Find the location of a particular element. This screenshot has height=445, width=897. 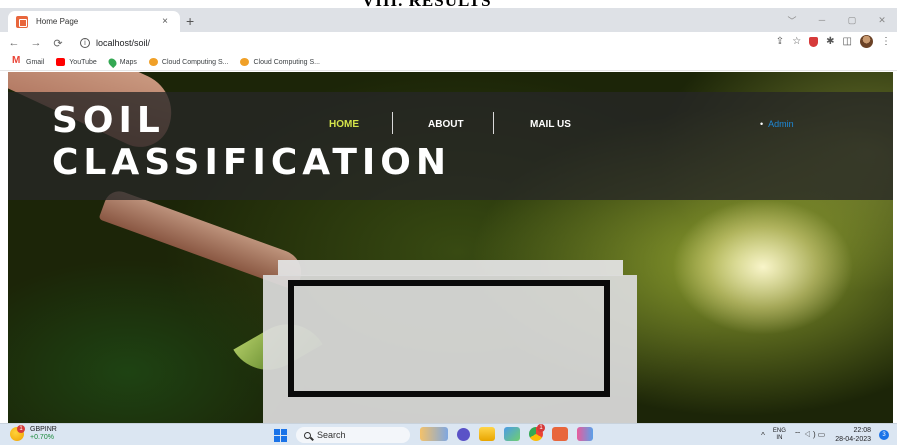

content-frame is located at coordinates (449, 338).